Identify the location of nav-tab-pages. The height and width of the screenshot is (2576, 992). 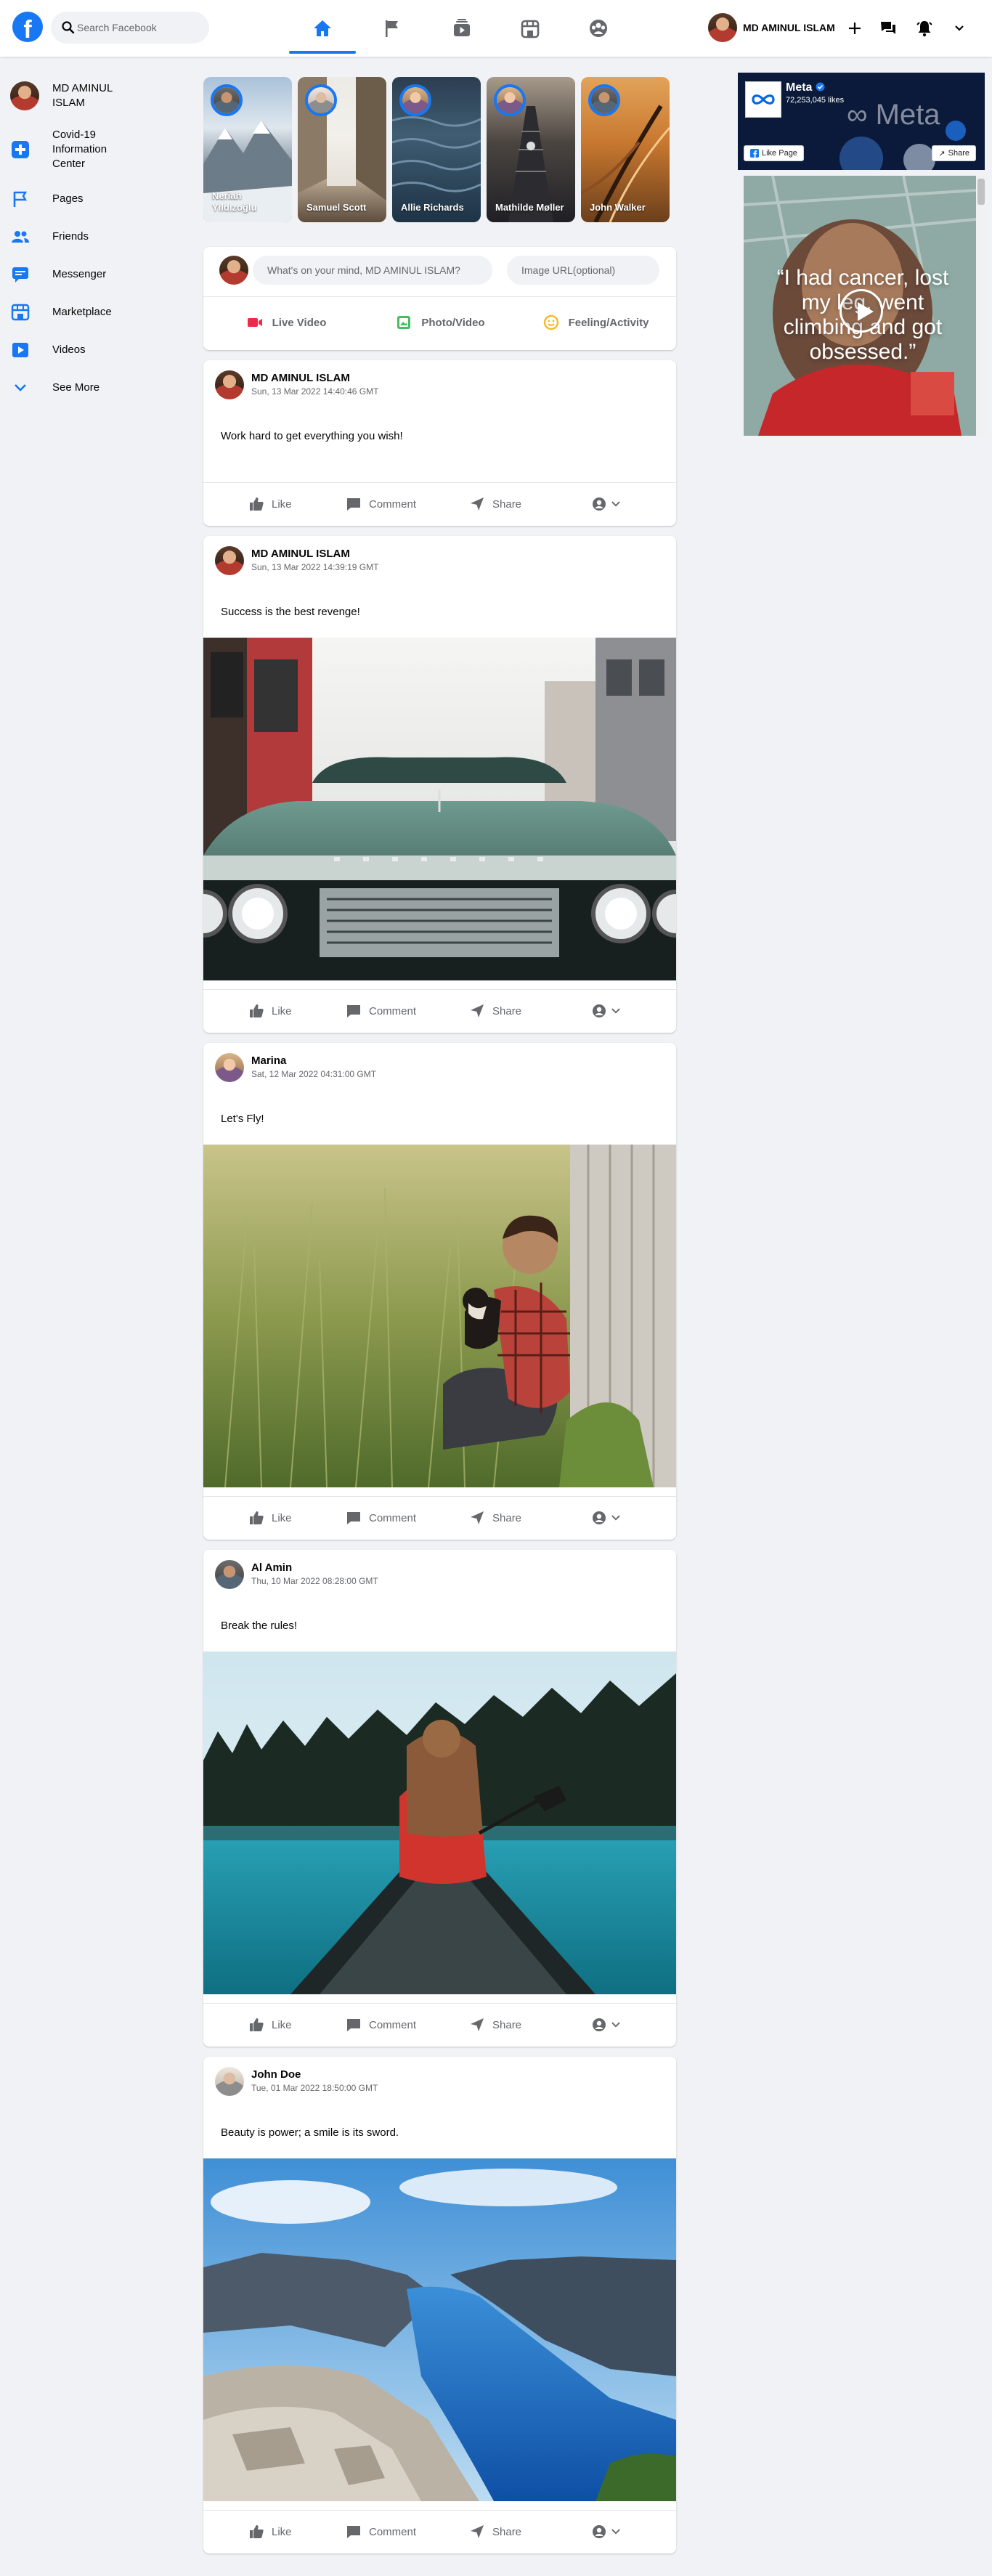
(392, 28).